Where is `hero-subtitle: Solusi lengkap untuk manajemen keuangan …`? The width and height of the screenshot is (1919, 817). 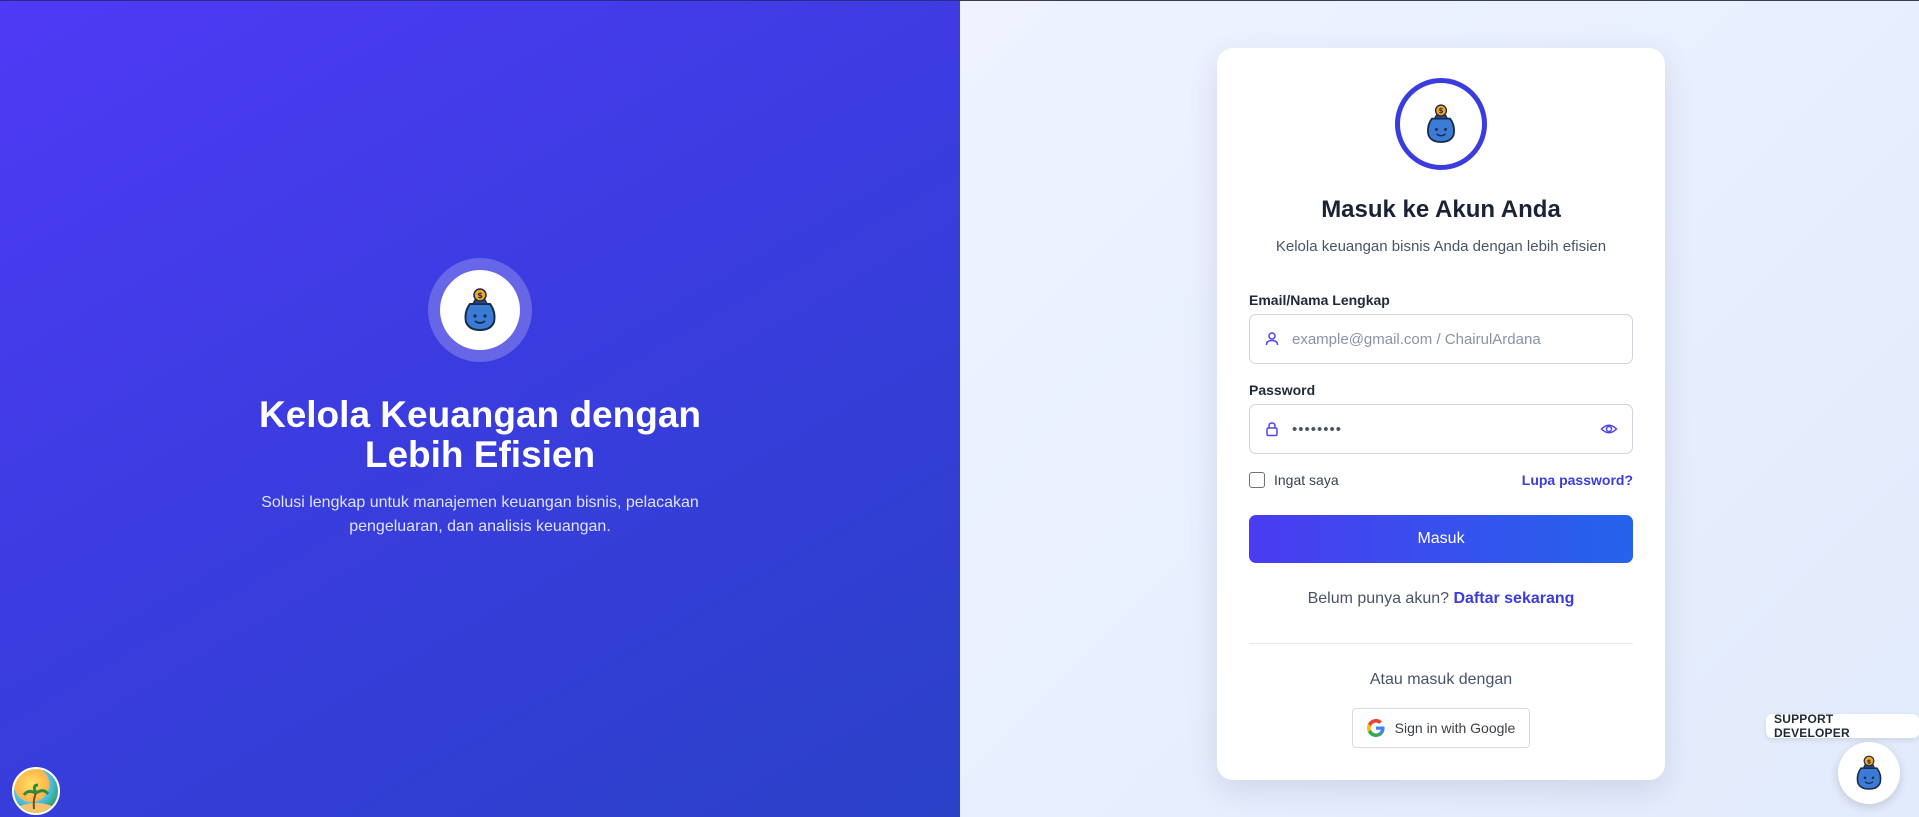 hero-subtitle: Solusi lengkap untuk manajemen keuangan … is located at coordinates (480, 514).